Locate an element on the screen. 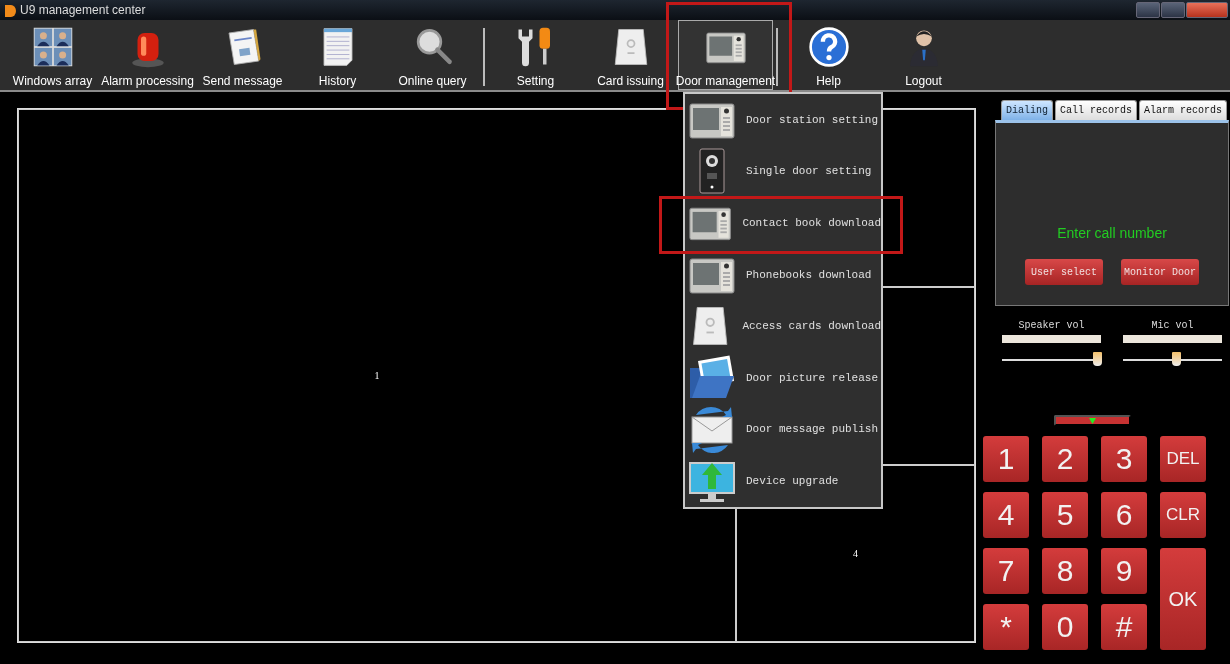  keypad-key: 3 is located at coordinates (1124, 459).